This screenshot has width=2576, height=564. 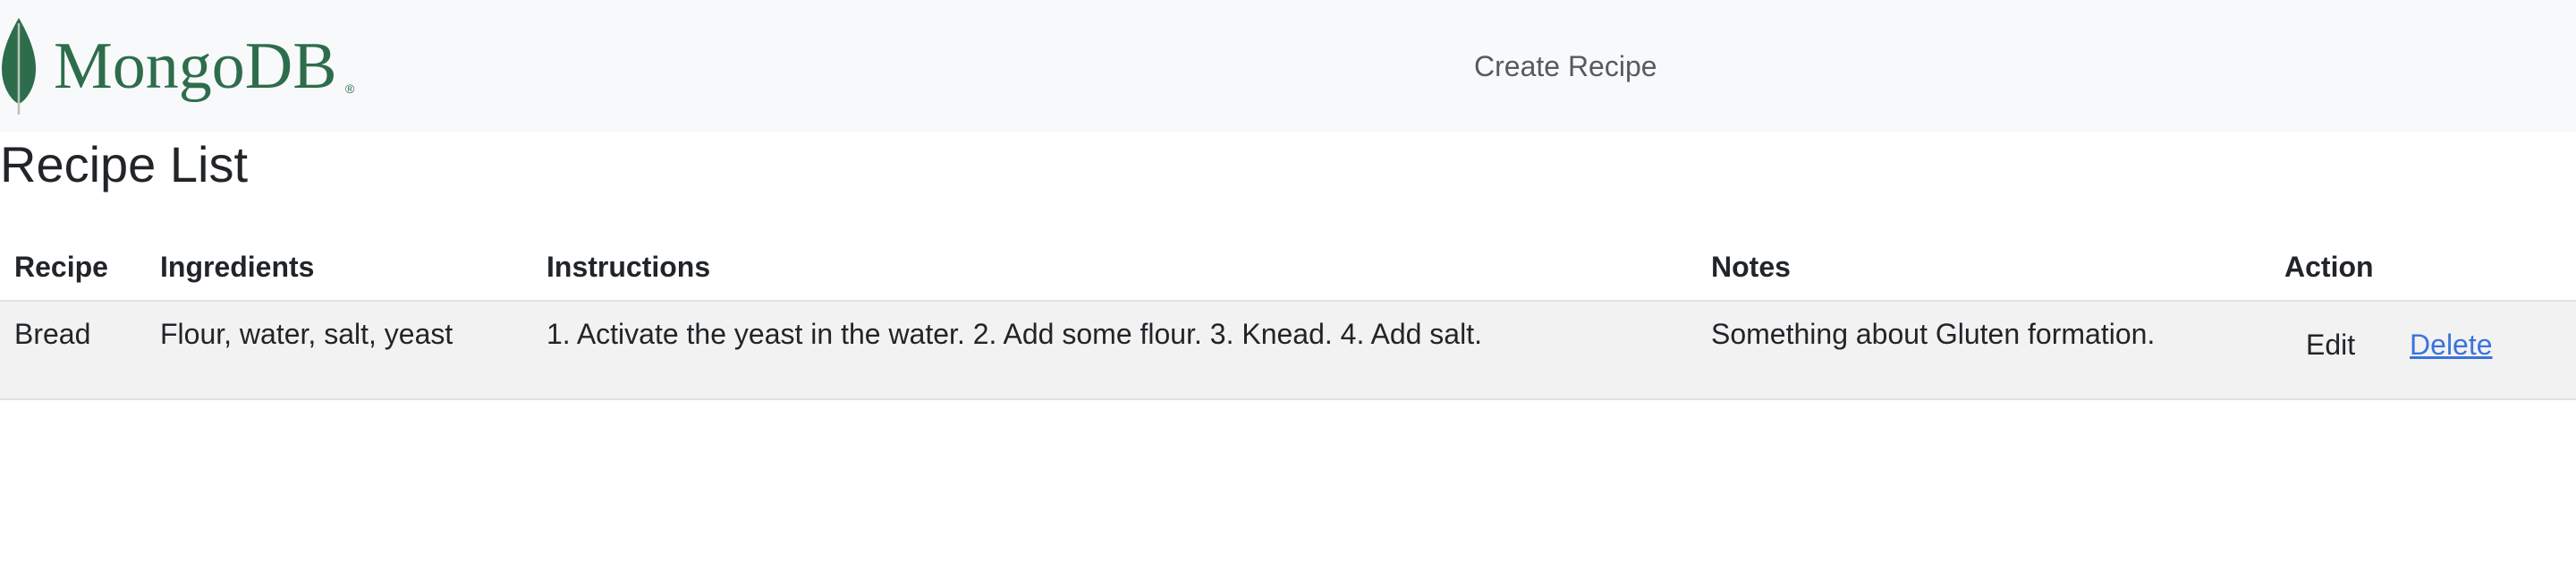 I want to click on header-action: Action, so click(x=2423, y=268).